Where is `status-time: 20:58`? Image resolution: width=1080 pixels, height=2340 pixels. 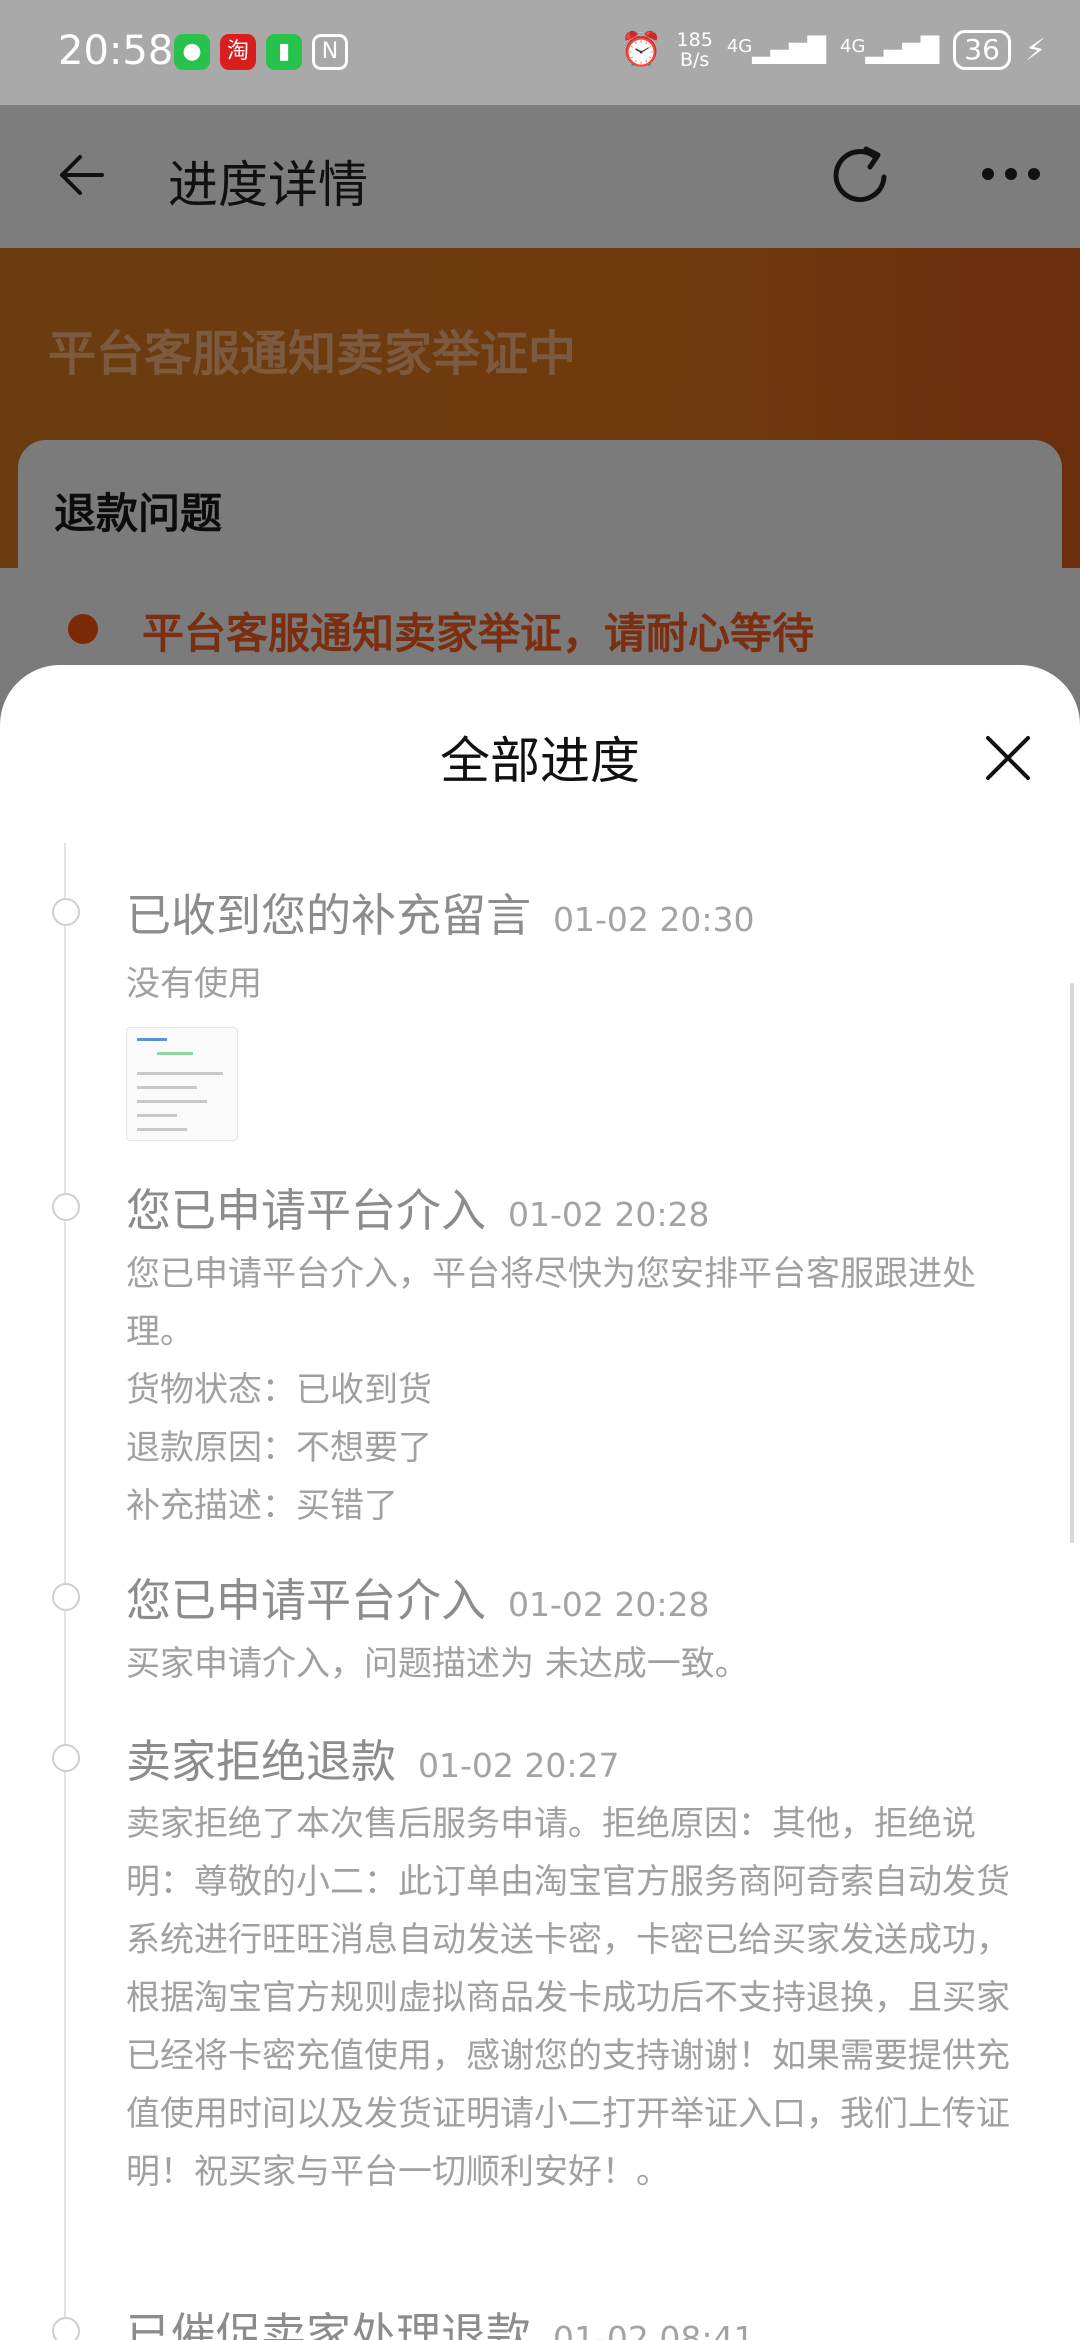
status-time: 20:58 is located at coordinates (116, 51).